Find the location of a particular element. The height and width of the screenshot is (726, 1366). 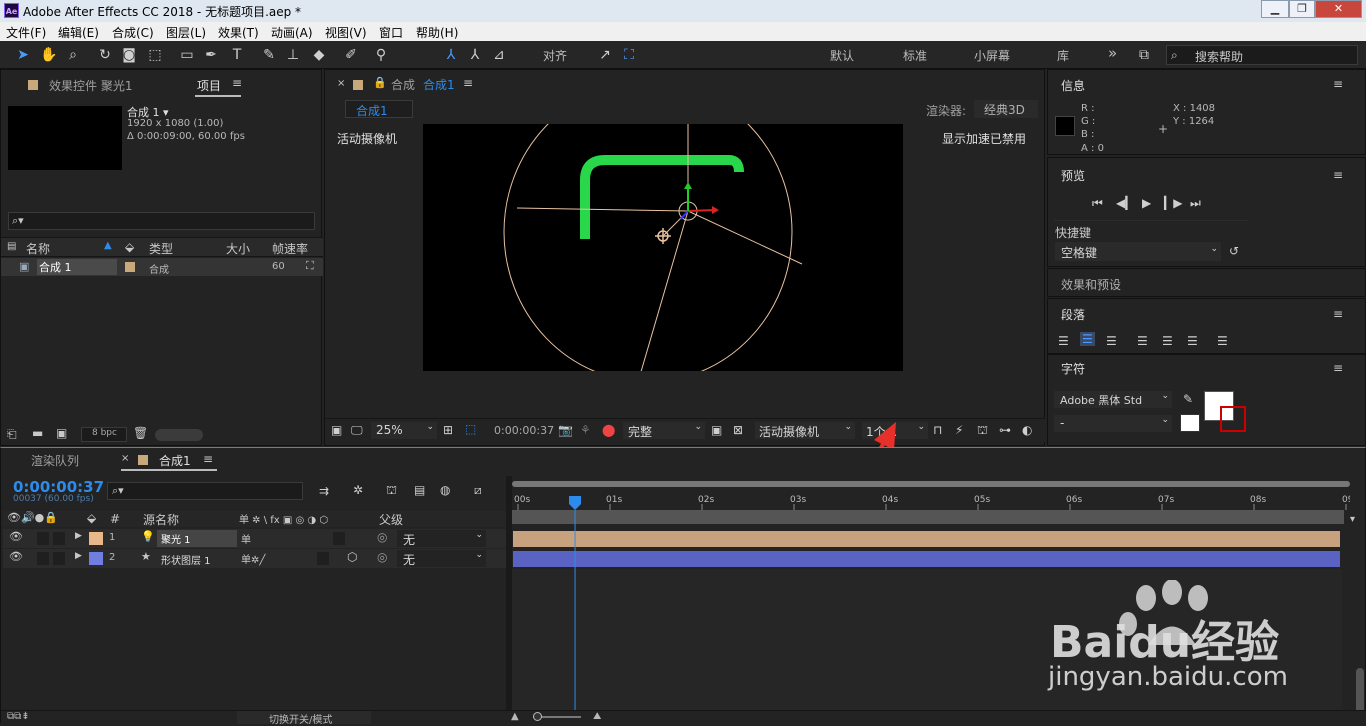

align-right-icon: ☰ is located at coordinates (1111, 341).